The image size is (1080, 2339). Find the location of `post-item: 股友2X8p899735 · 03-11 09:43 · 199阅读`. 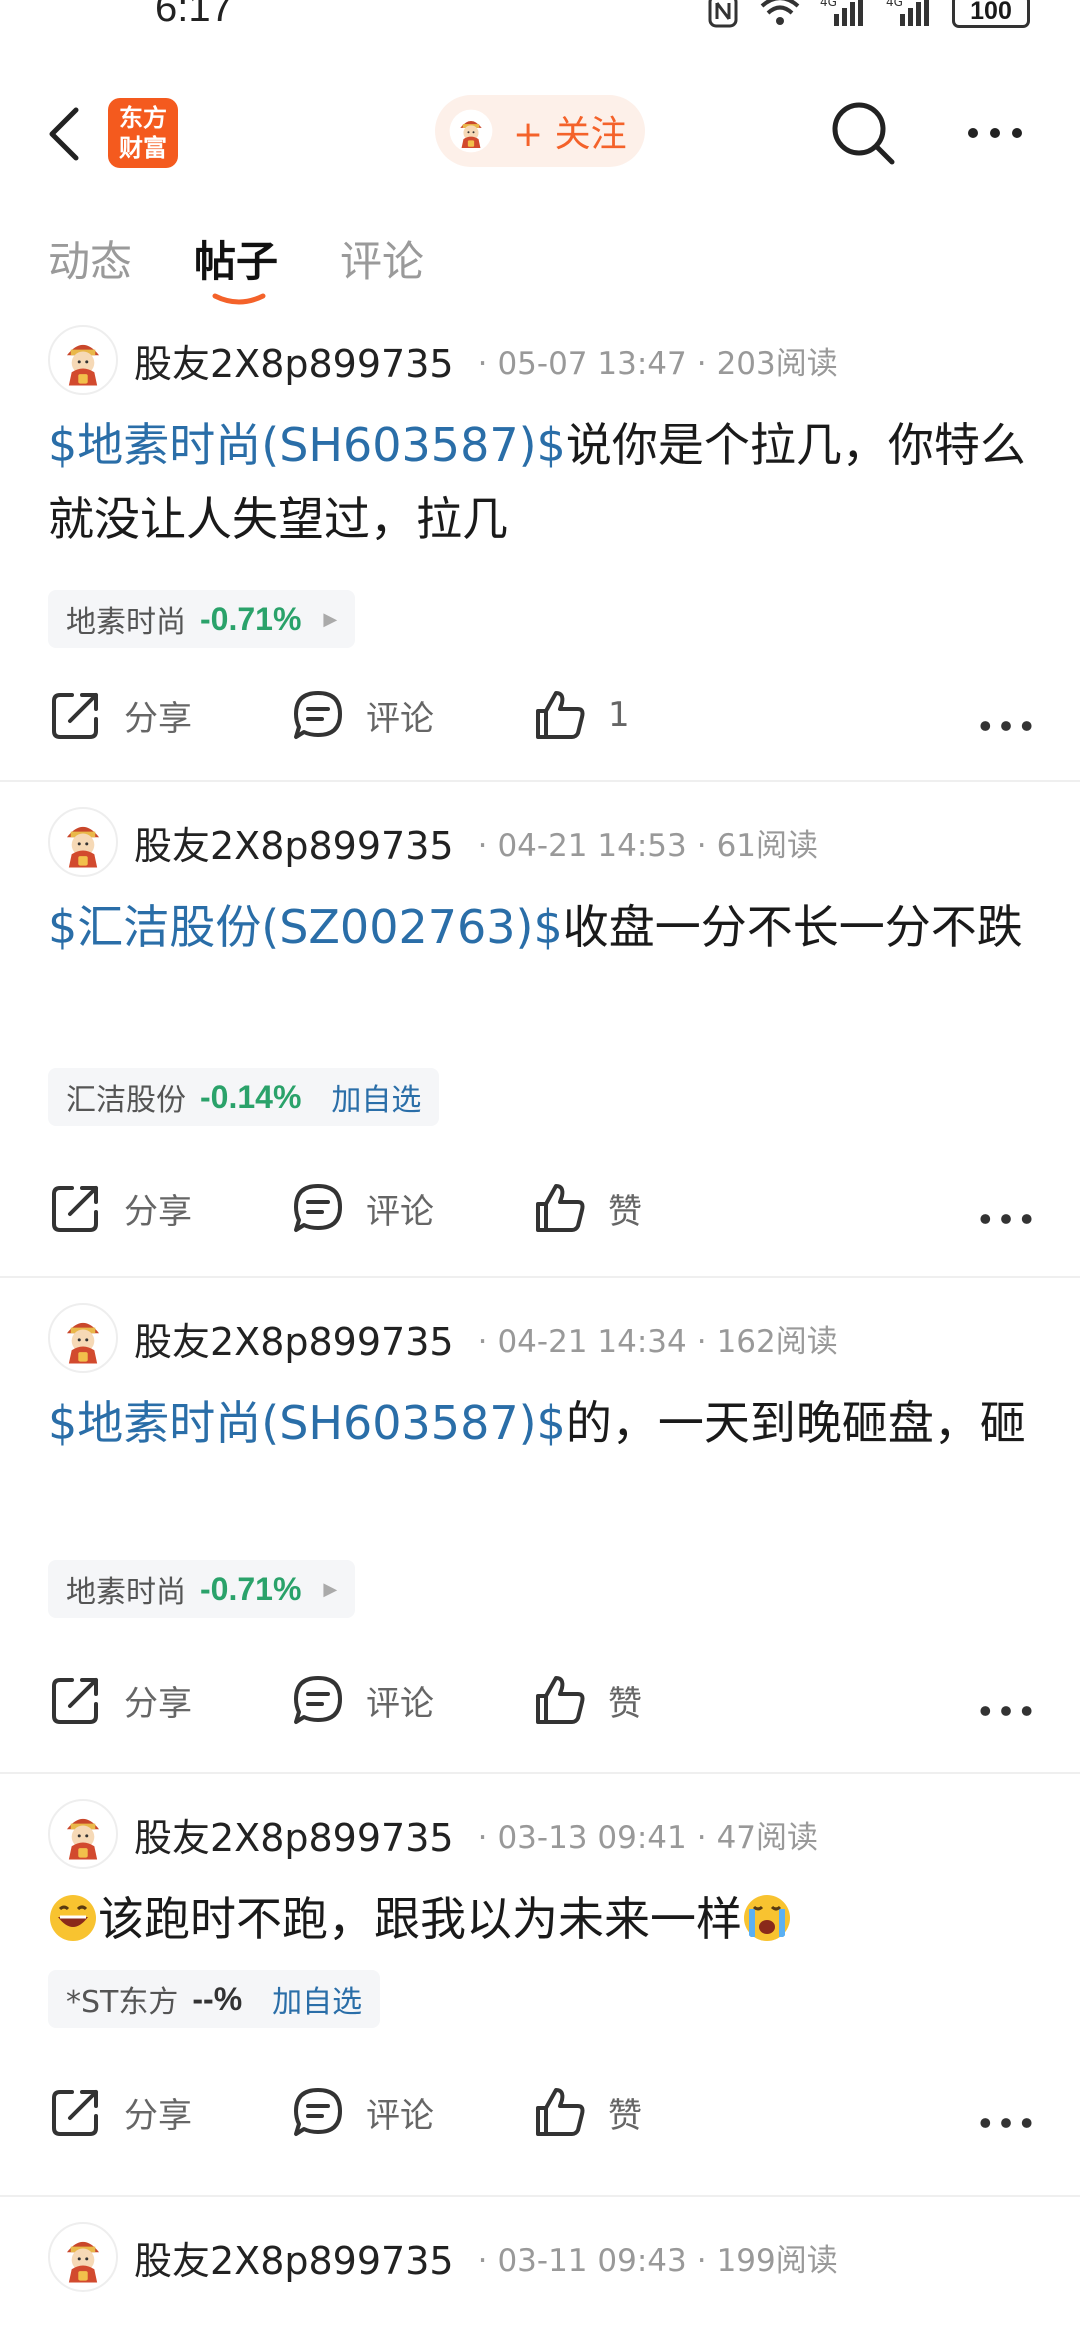

post-item: 股友2X8p899735 · 03-11 09:43 · 199阅读 is located at coordinates (540, 2268).